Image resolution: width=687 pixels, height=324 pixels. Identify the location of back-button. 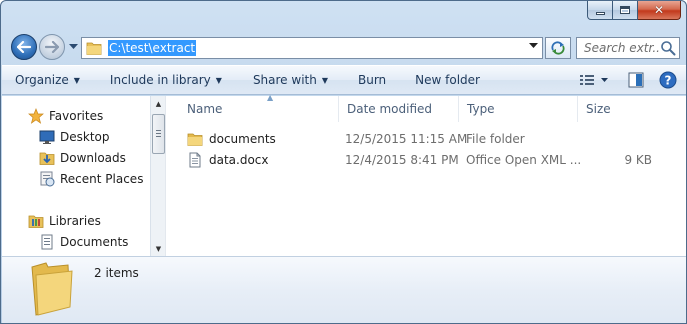
(24, 47).